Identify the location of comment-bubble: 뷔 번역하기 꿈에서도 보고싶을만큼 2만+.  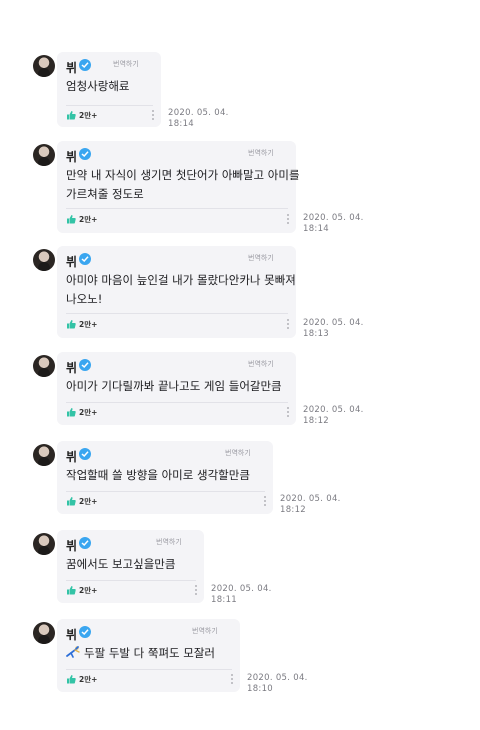
(130, 566).